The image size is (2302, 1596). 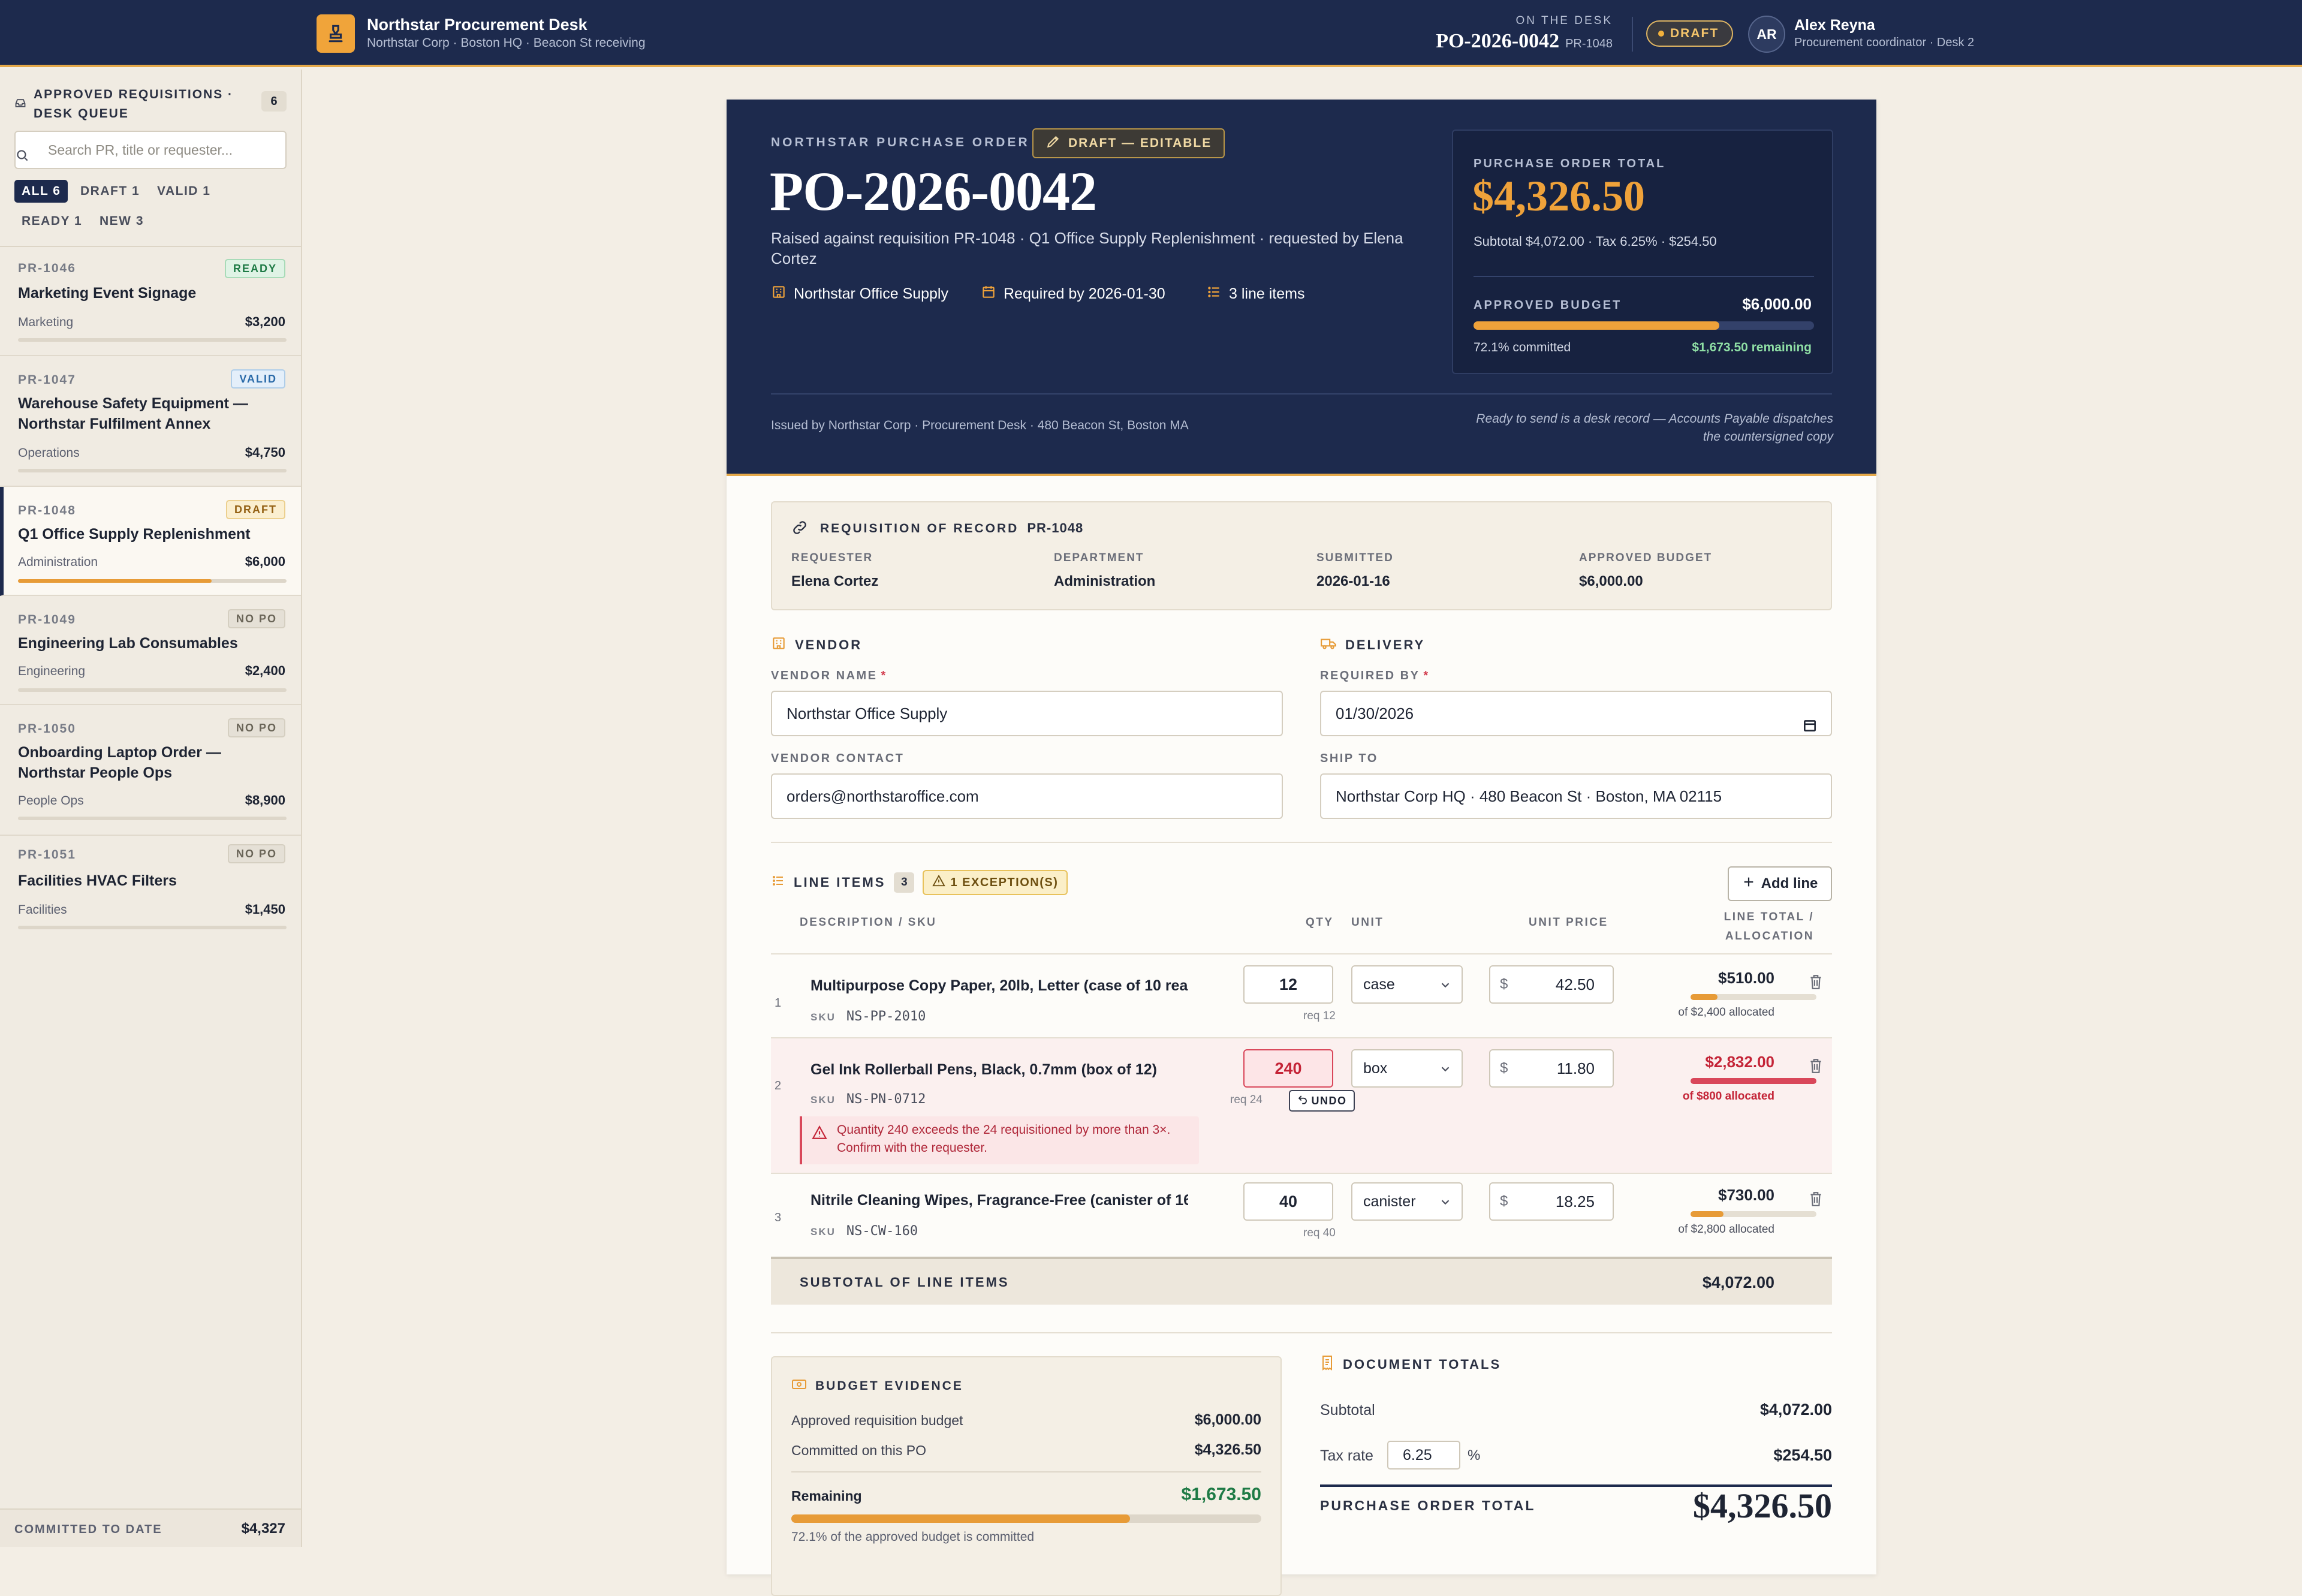 What do you see at coordinates (1504, 1201) in the screenshot?
I see `currency-symbol: $` at bounding box center [1504, 1201].